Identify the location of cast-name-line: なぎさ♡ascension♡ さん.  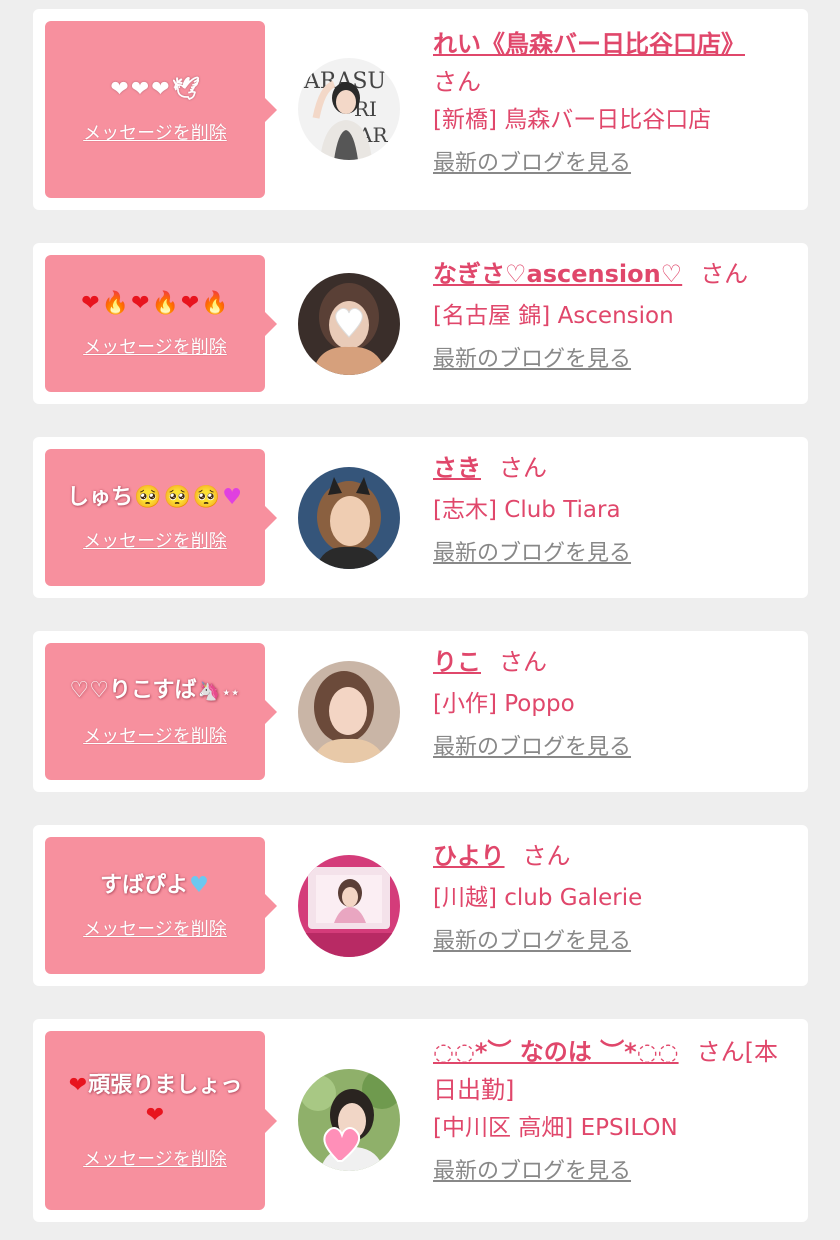
(613, 274).